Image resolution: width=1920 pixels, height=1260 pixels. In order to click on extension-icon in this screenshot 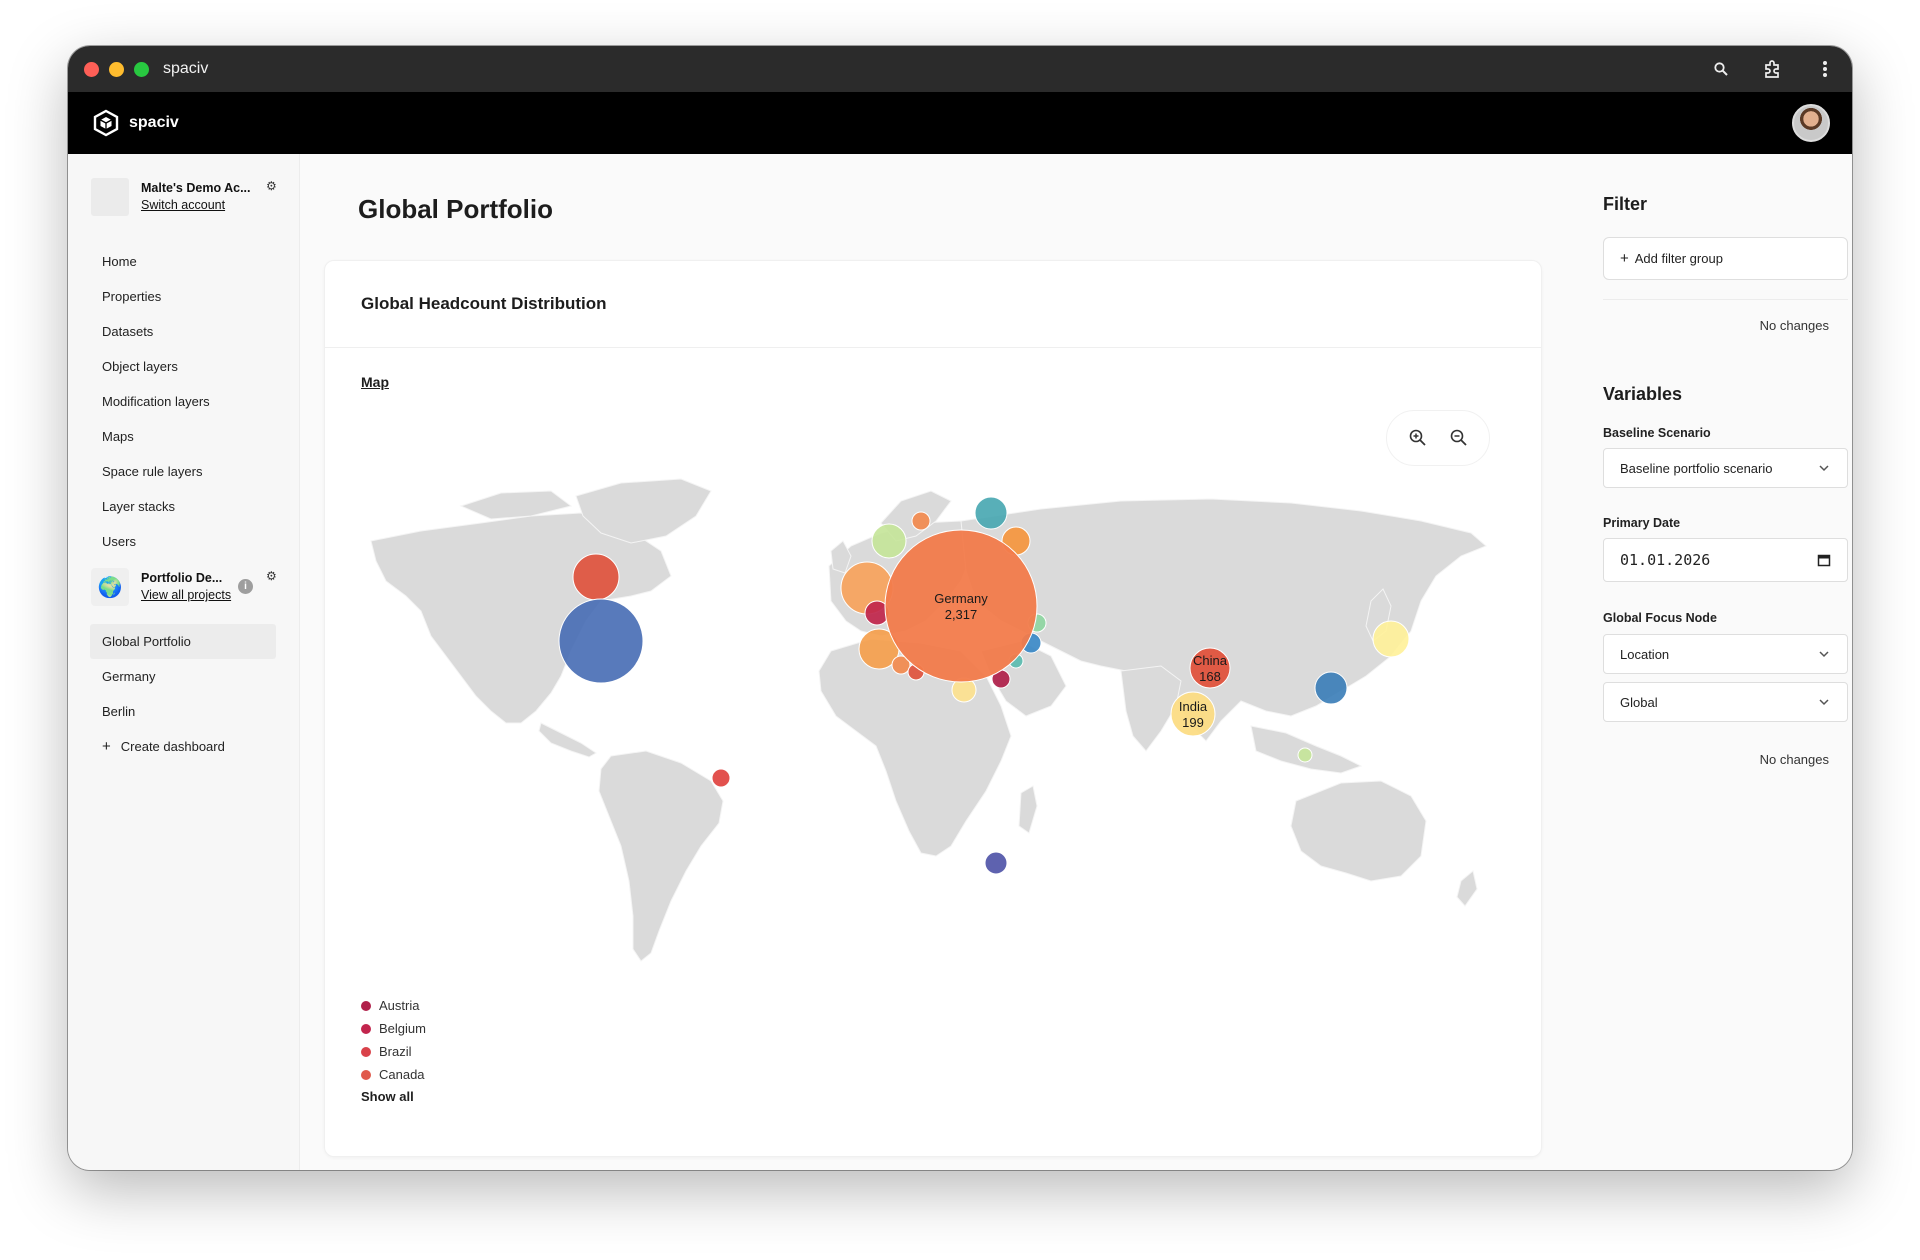, I will do `click(1773, 69)`.